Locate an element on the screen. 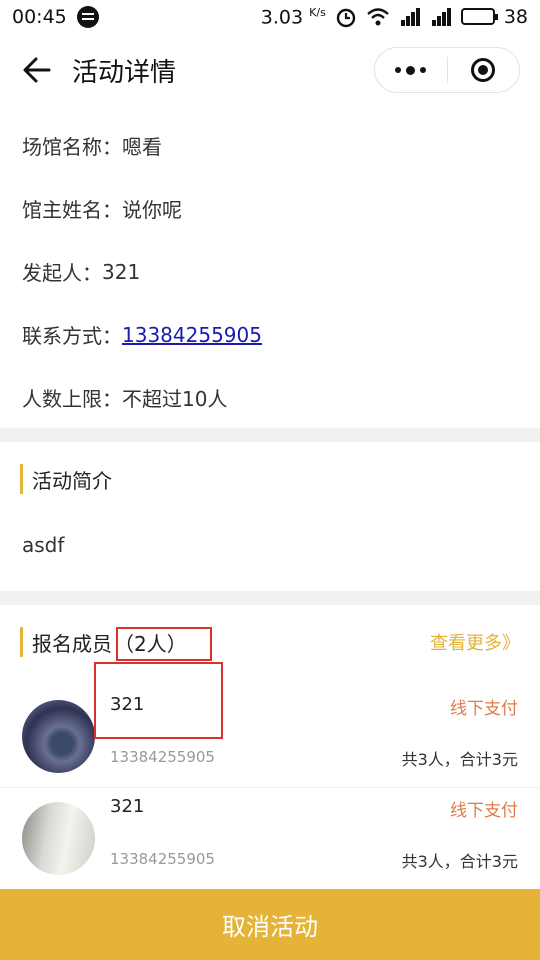 This screenshot has height=960, width=540. cancel-activity-button: 取消活动 is located at coordinates (270, 924).